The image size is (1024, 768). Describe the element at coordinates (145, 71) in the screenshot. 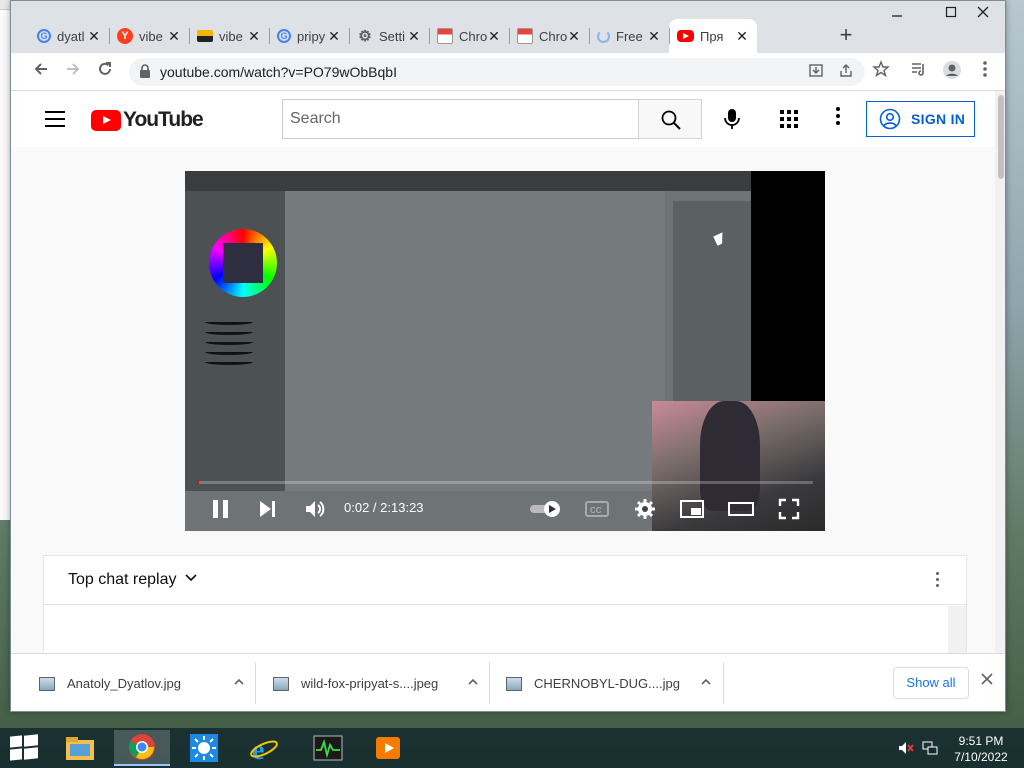

I see `lock-icon` at that location.